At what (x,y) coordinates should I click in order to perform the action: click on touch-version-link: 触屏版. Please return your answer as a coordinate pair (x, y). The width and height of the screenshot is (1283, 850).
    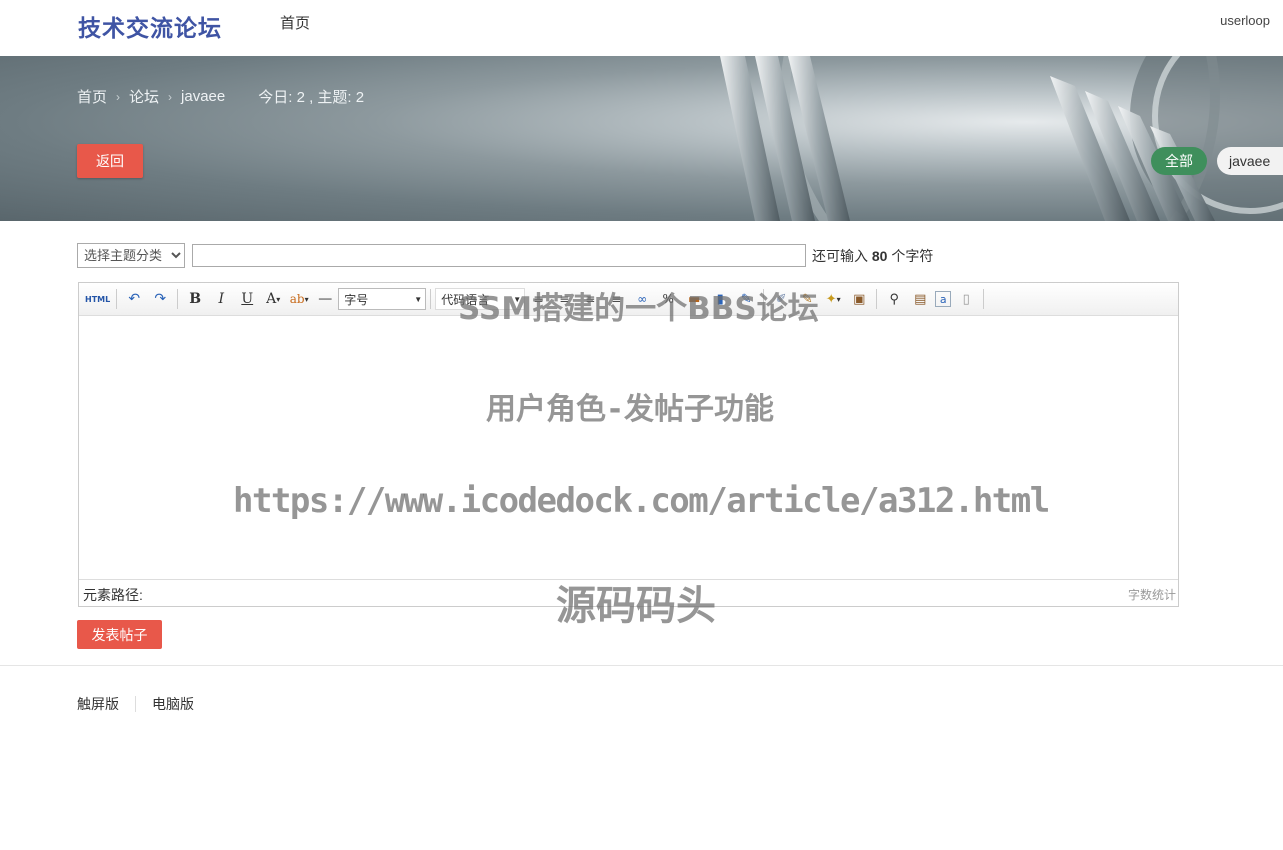
    Looking at the image, I should click on (98, 704).